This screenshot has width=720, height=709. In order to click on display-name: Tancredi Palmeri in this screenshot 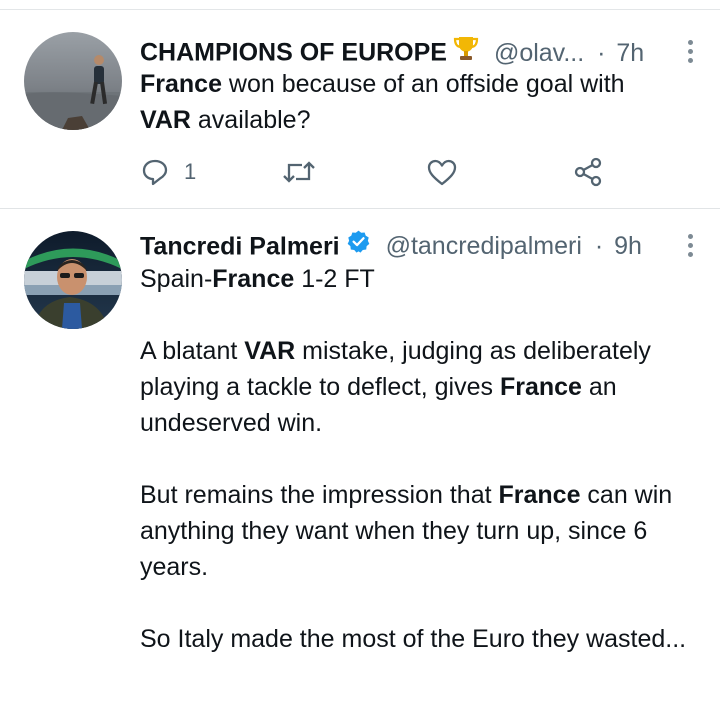, I will do `click(240, 246)`.